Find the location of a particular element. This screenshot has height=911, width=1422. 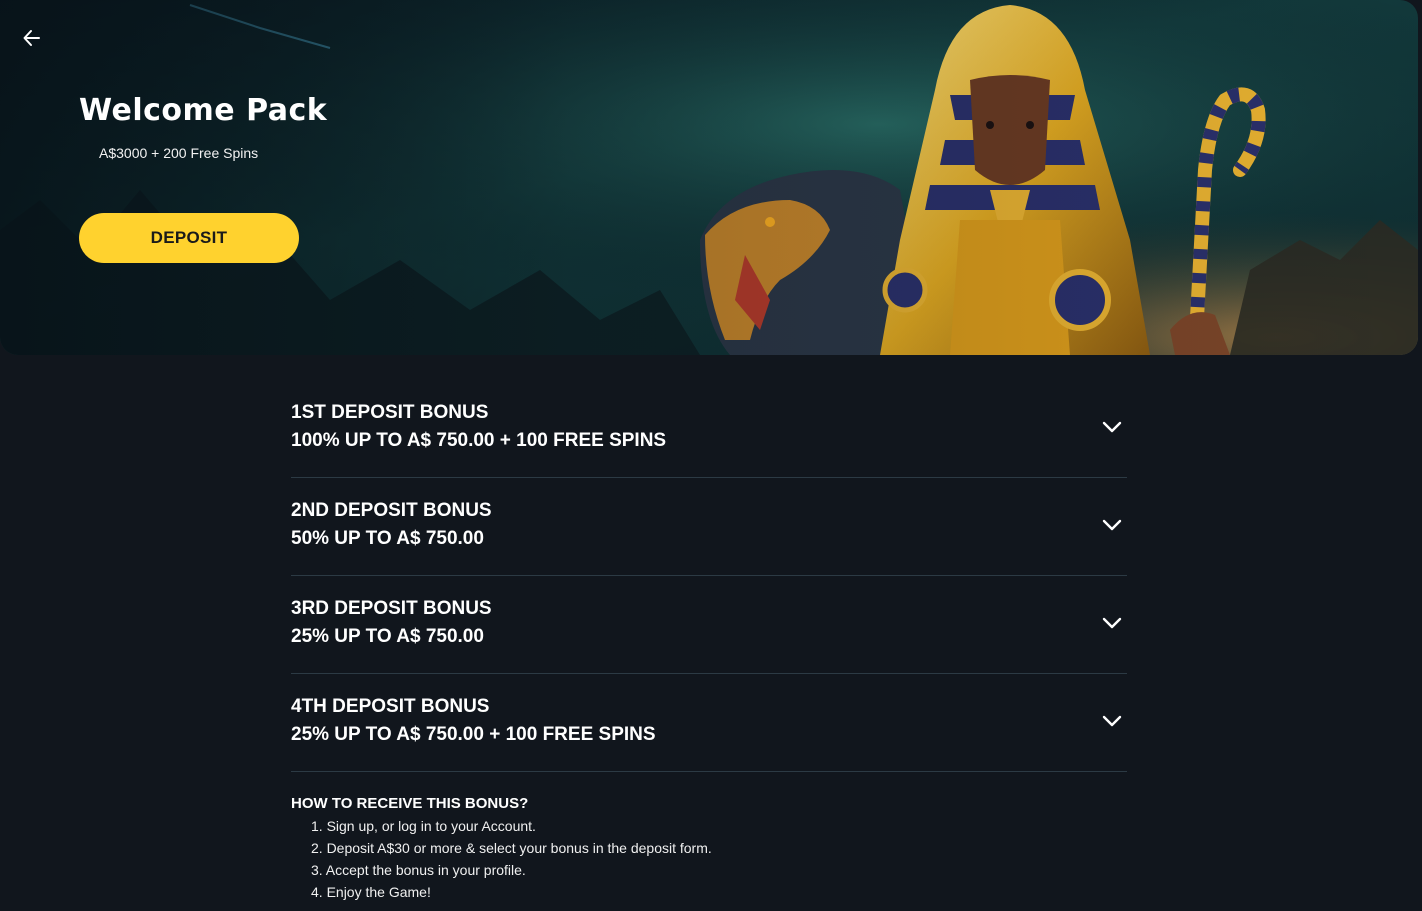

deposit-button: DEPOSIT is located at coordinates (189, 238).